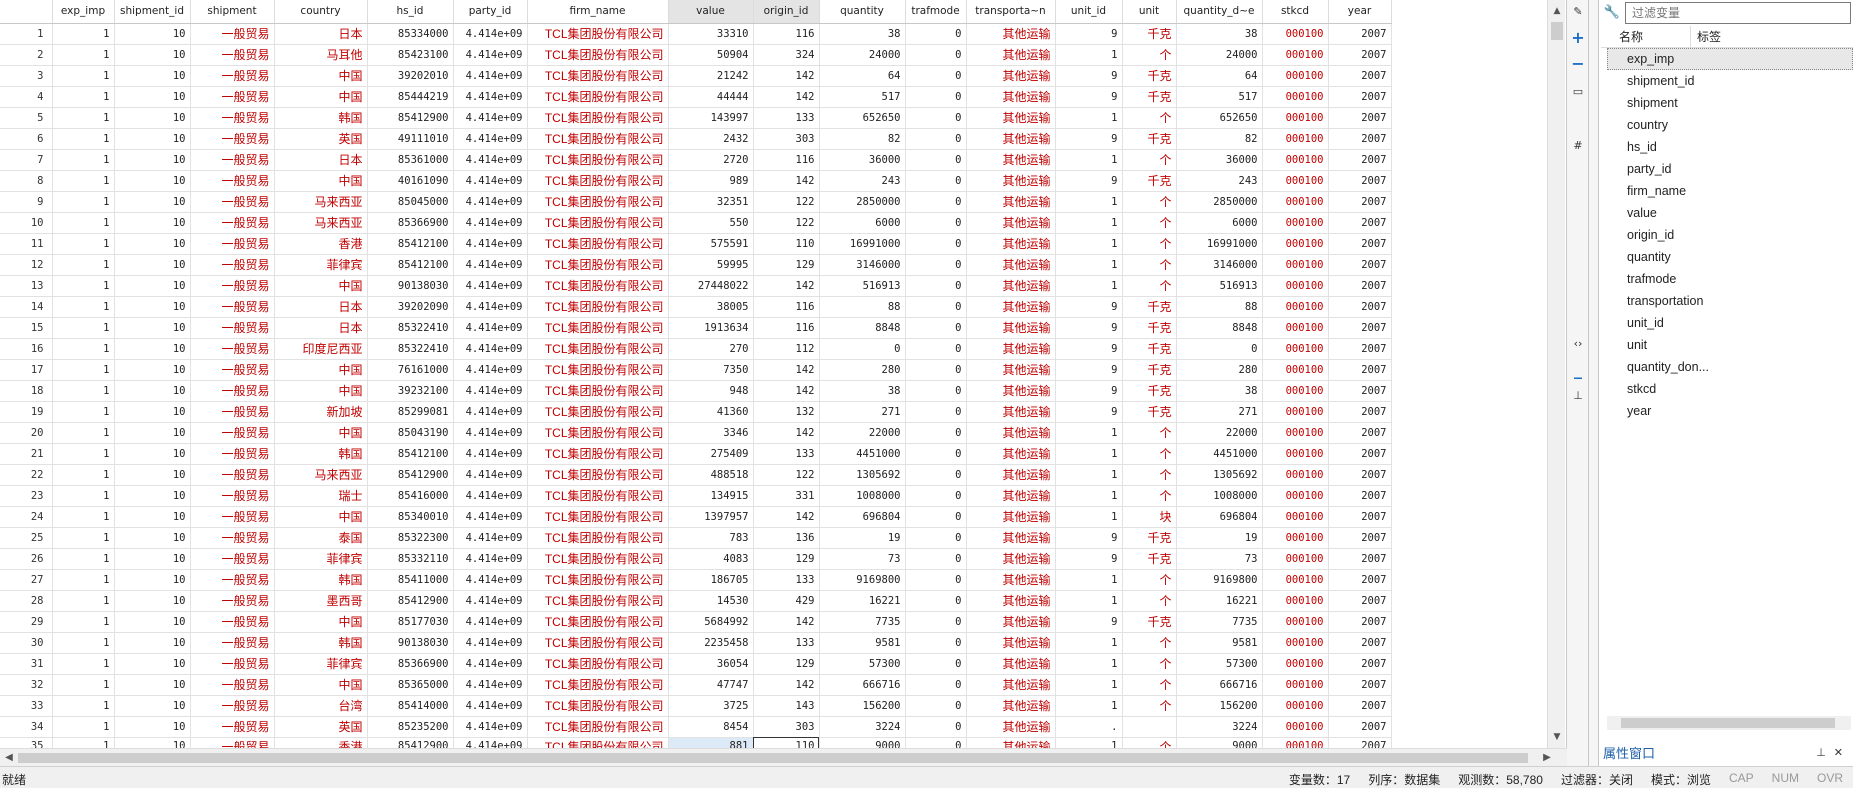  Describe the element at coordinates (862, 412) in the screenshot. I see `table-cell: 271` at that location.